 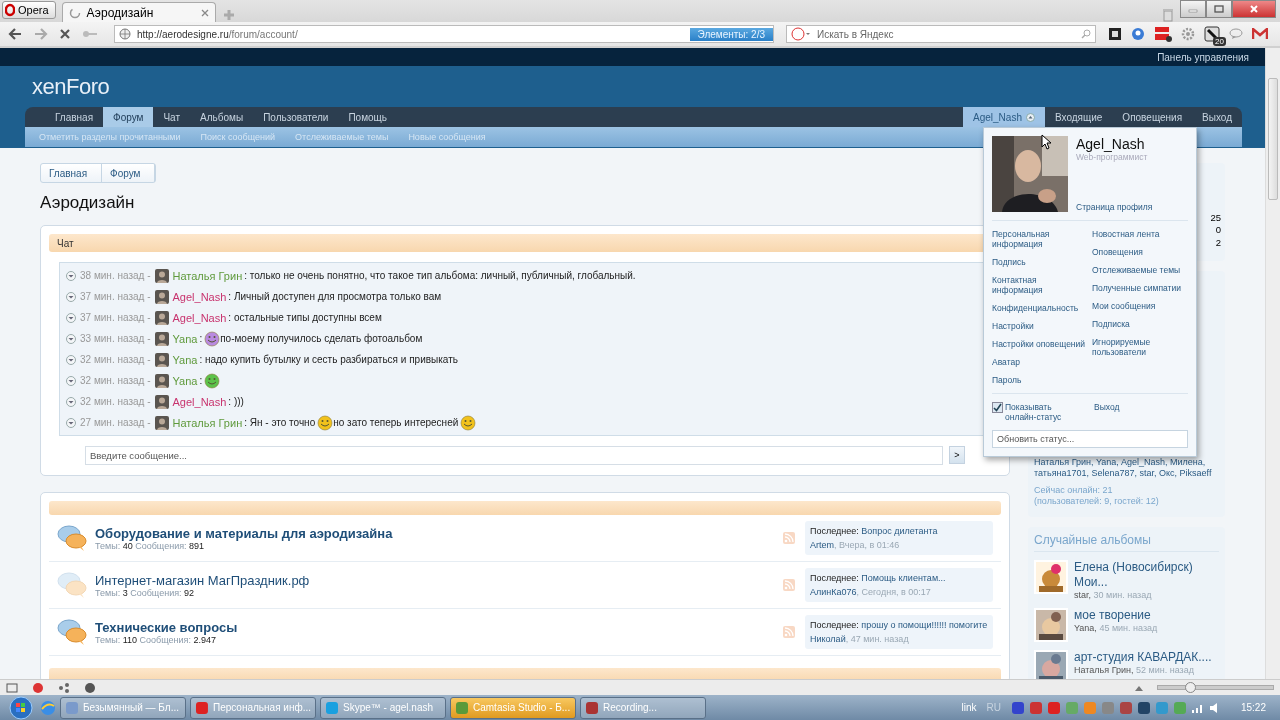 What do you see at coordinates (1041, 412) in the screenshot?
I see `checkbox-label: Показывать онлайн-статус` at bounding box center [1041, 412].